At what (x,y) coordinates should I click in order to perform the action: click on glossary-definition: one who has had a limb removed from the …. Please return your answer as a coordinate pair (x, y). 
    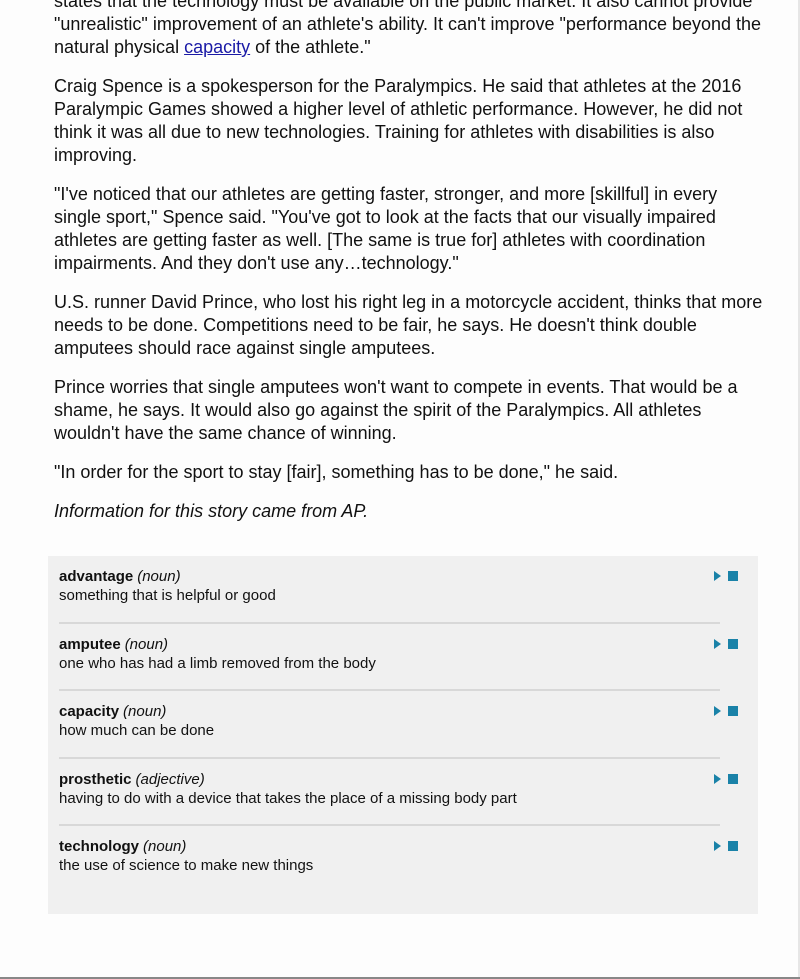
    Looking at the image, I should click on (217, 663).